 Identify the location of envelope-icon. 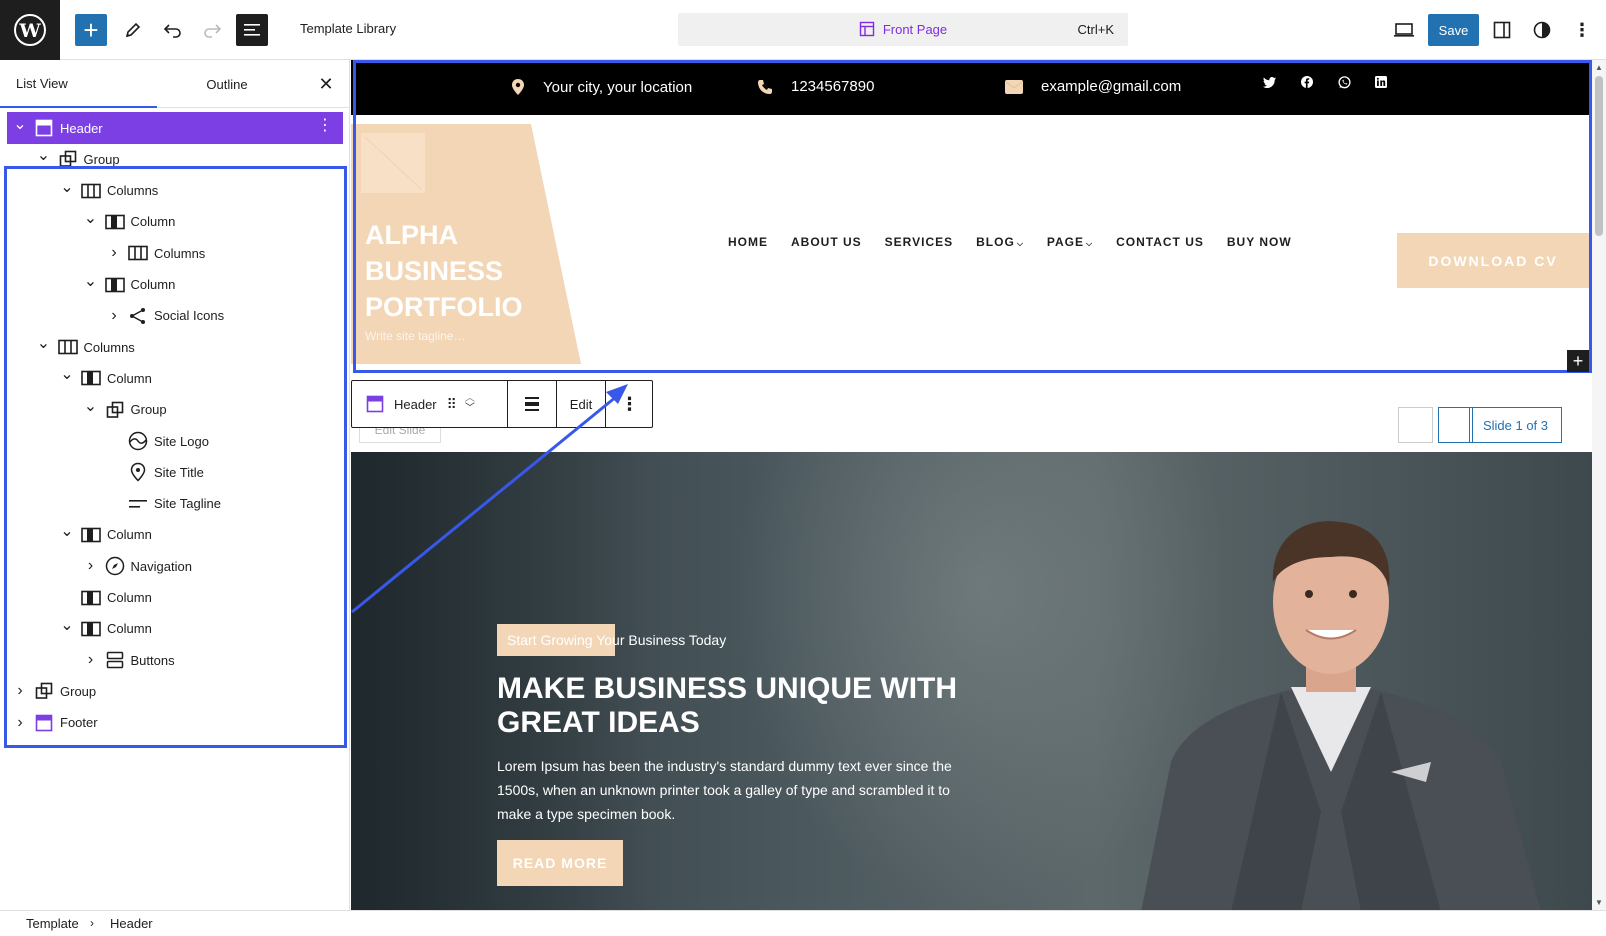
(1014, 86).